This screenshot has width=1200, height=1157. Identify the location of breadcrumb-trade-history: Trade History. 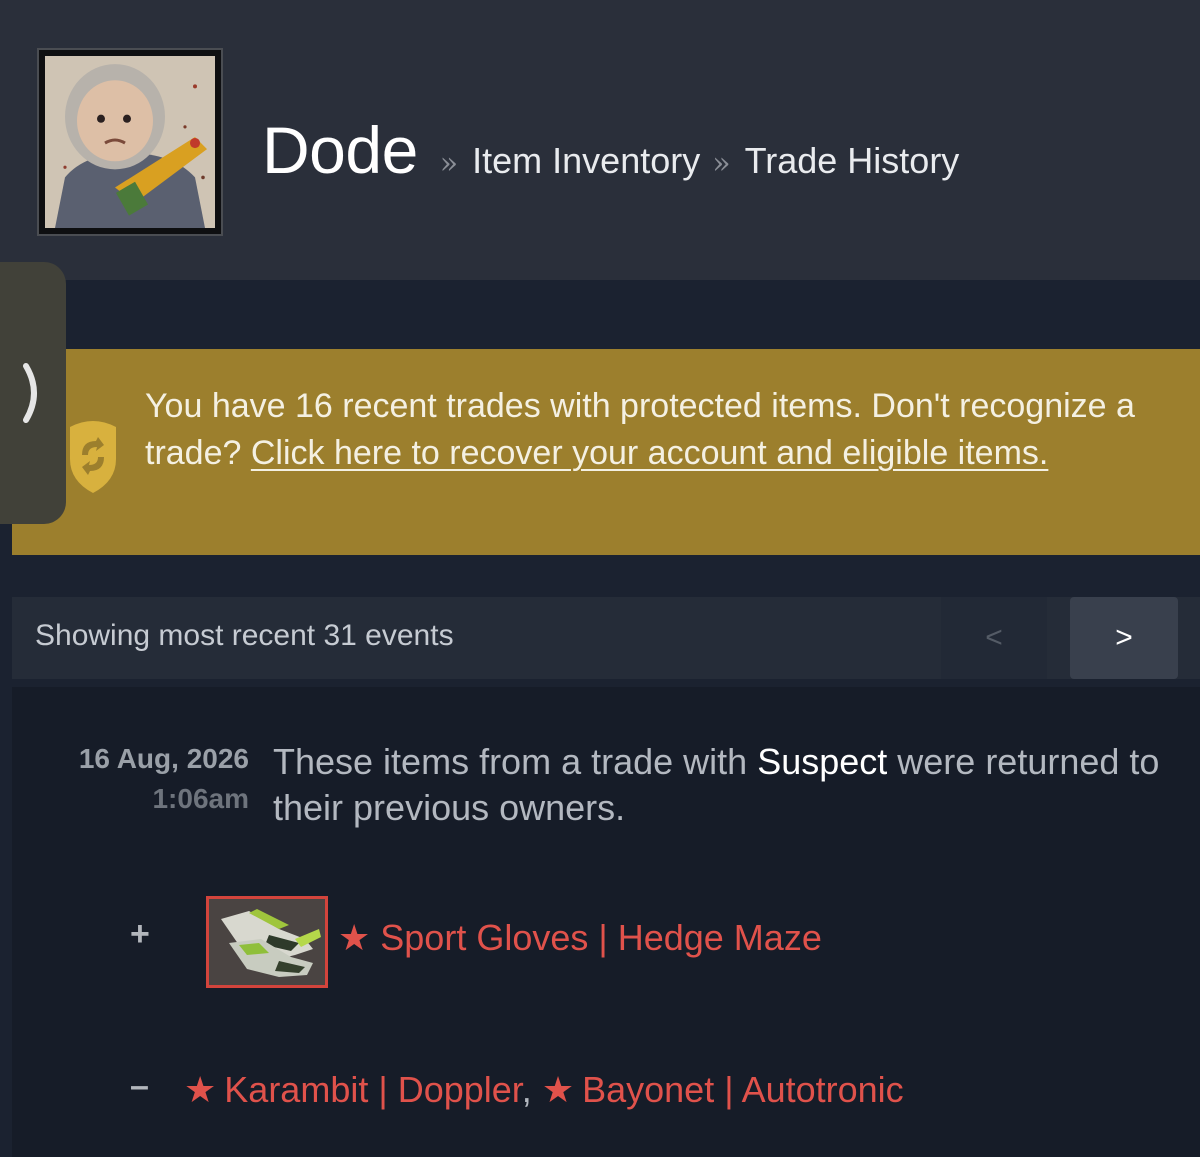
(852, 161).